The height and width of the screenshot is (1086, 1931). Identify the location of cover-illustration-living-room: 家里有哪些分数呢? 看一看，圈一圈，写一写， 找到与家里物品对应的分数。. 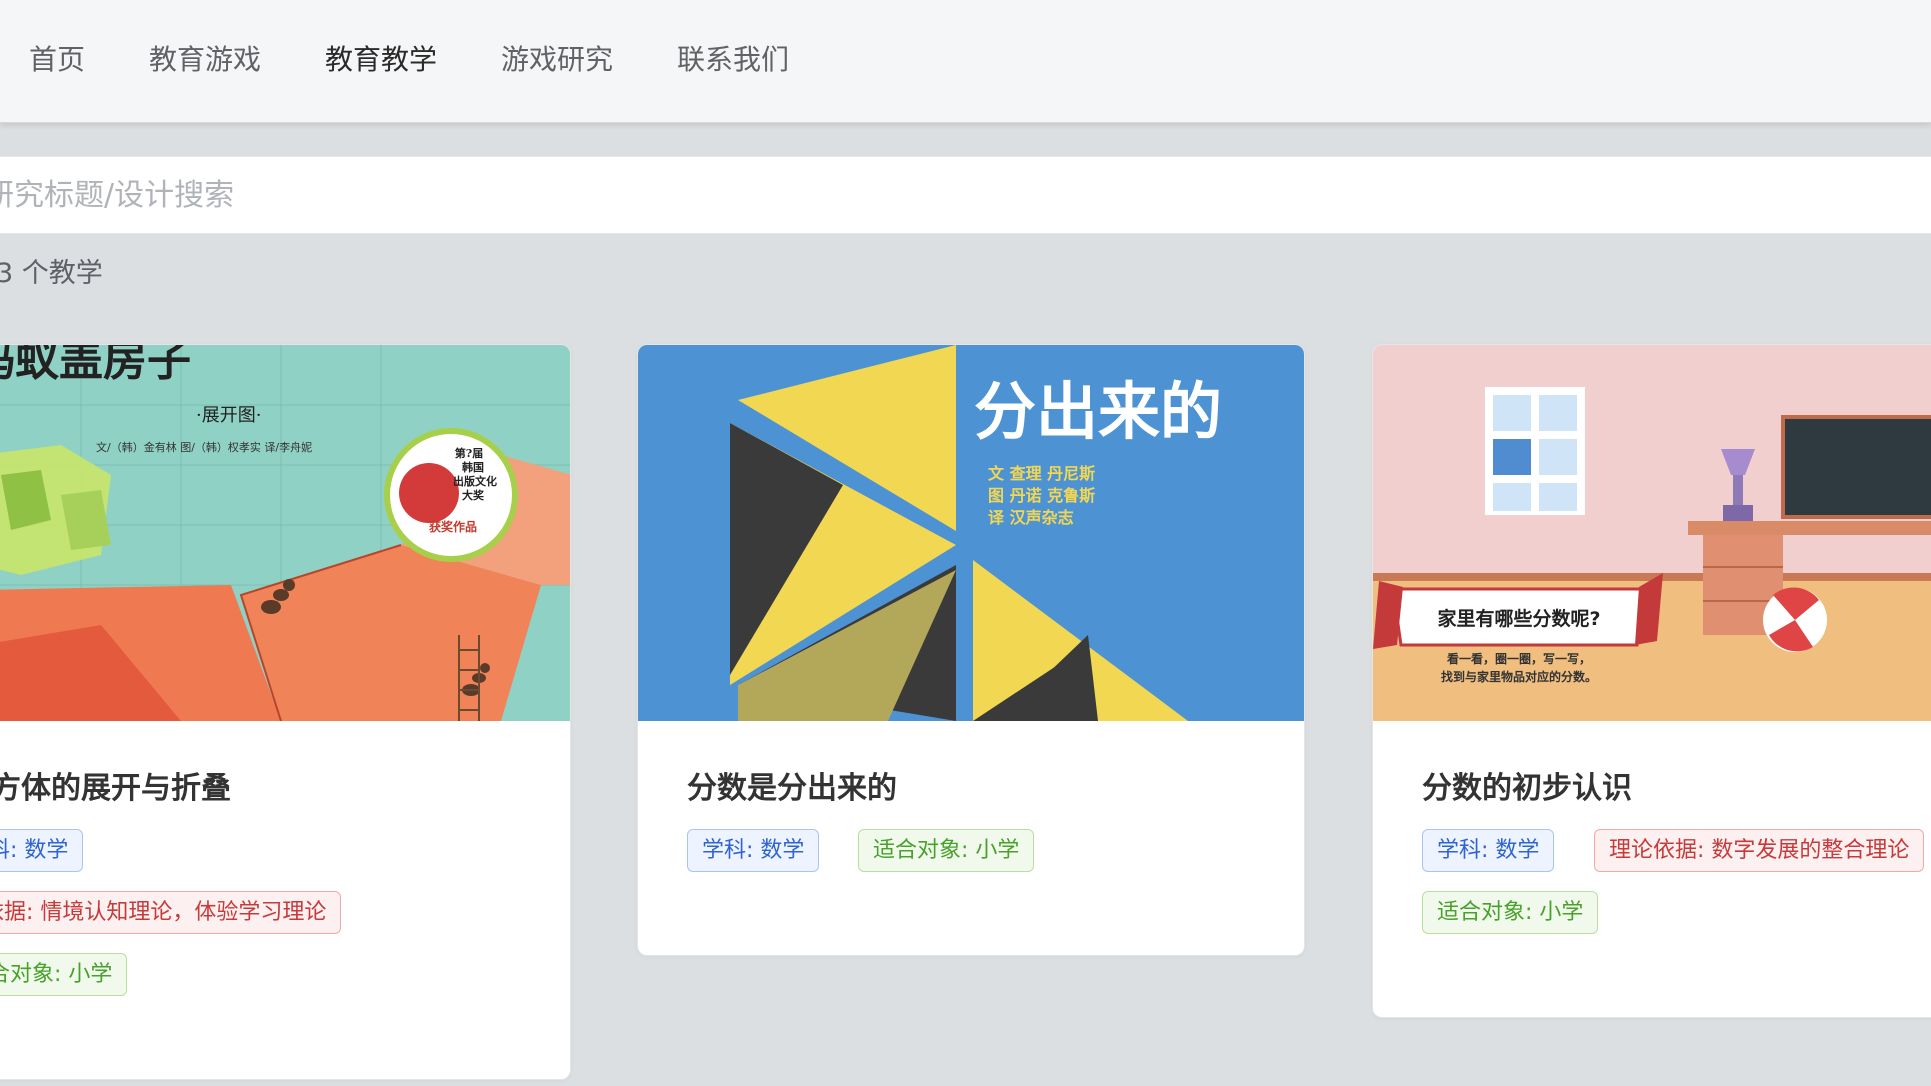
(1652, 533).